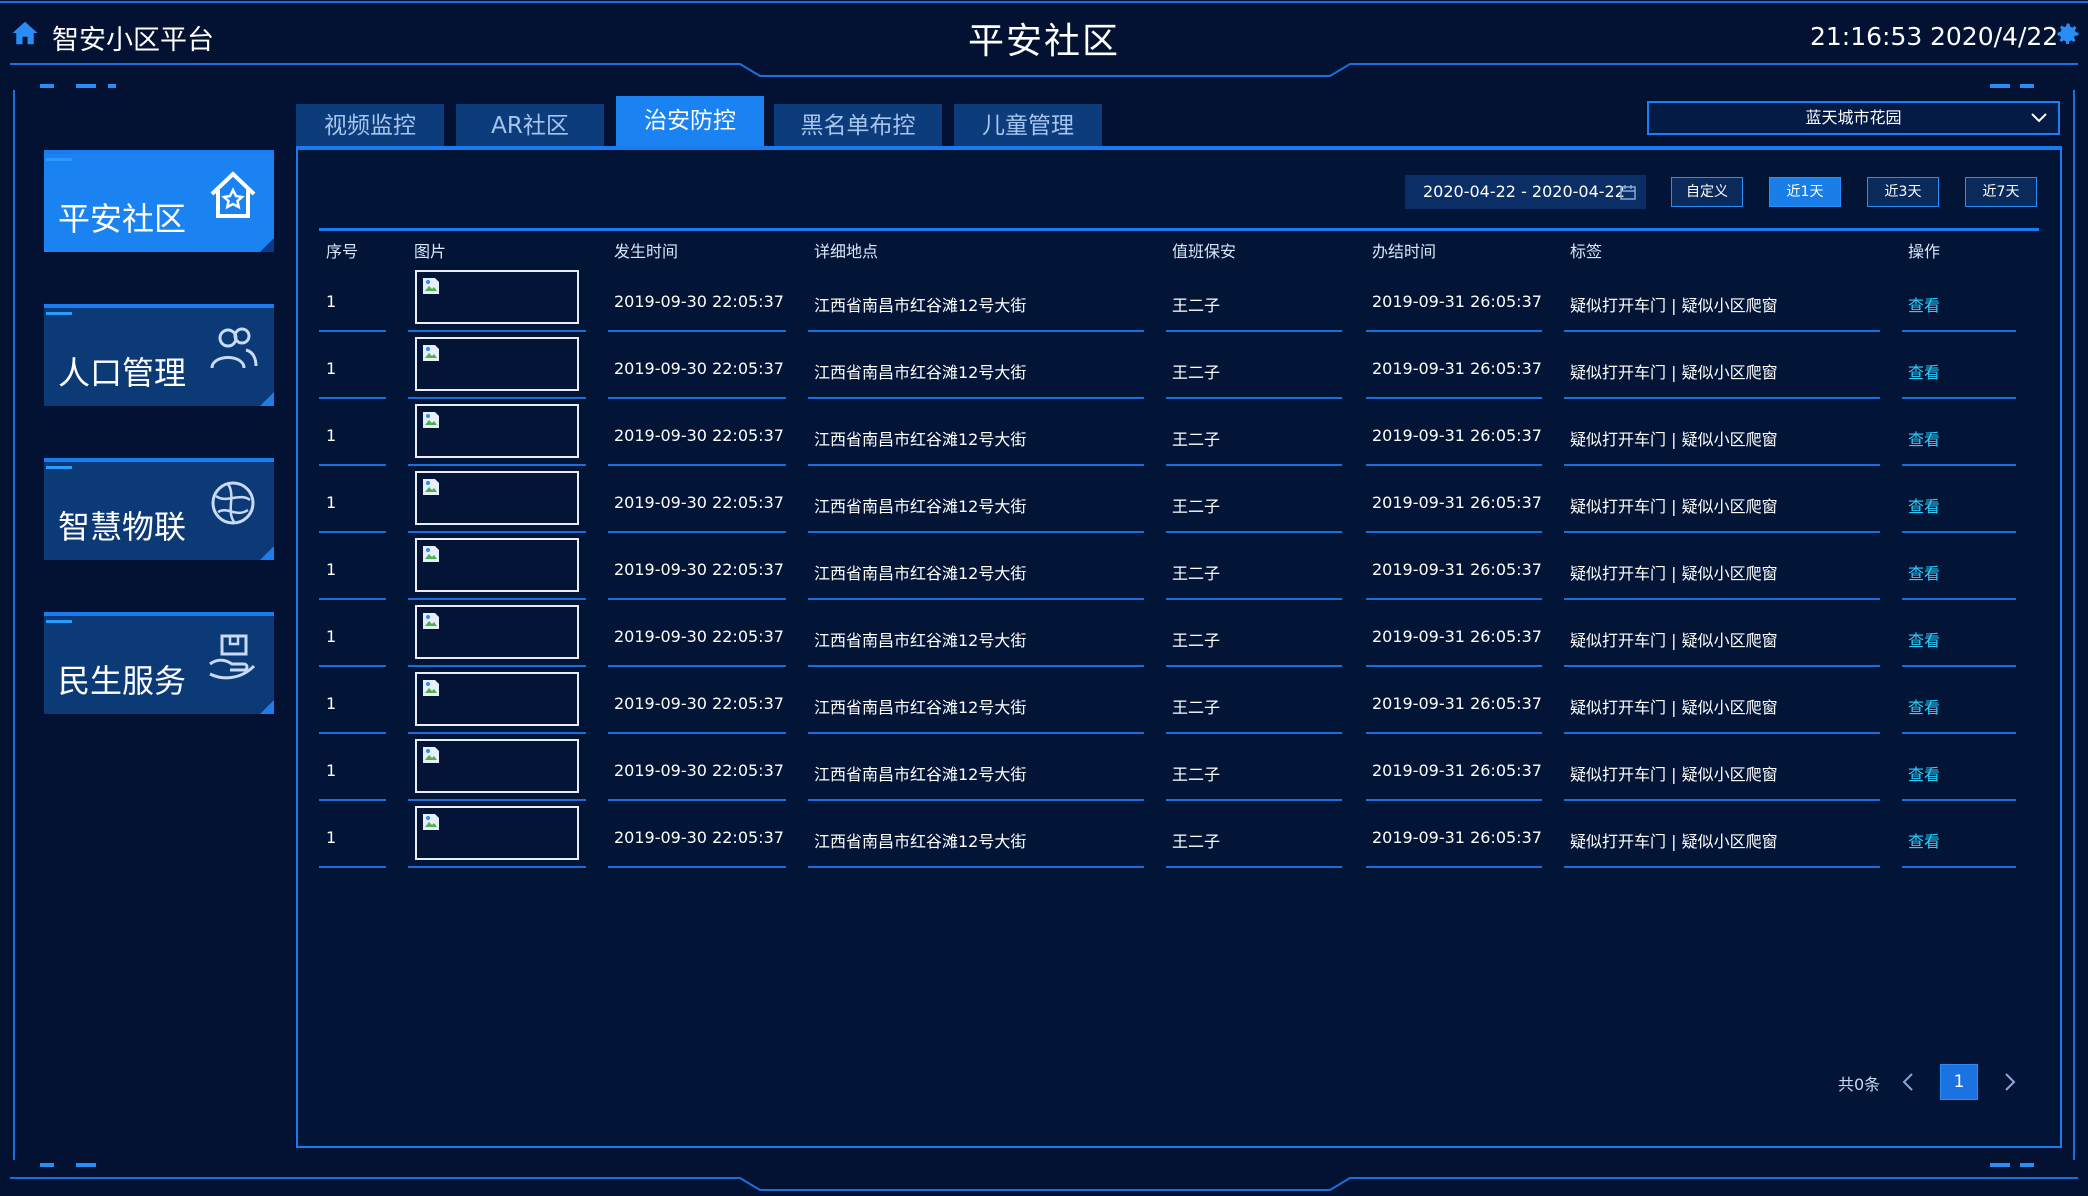 The width and height of the screenshot is (2088, 1196). Describe the element at coordinates (1903, 192) in the screenshot. I see `last-3-days-button: 近3天` at that location.